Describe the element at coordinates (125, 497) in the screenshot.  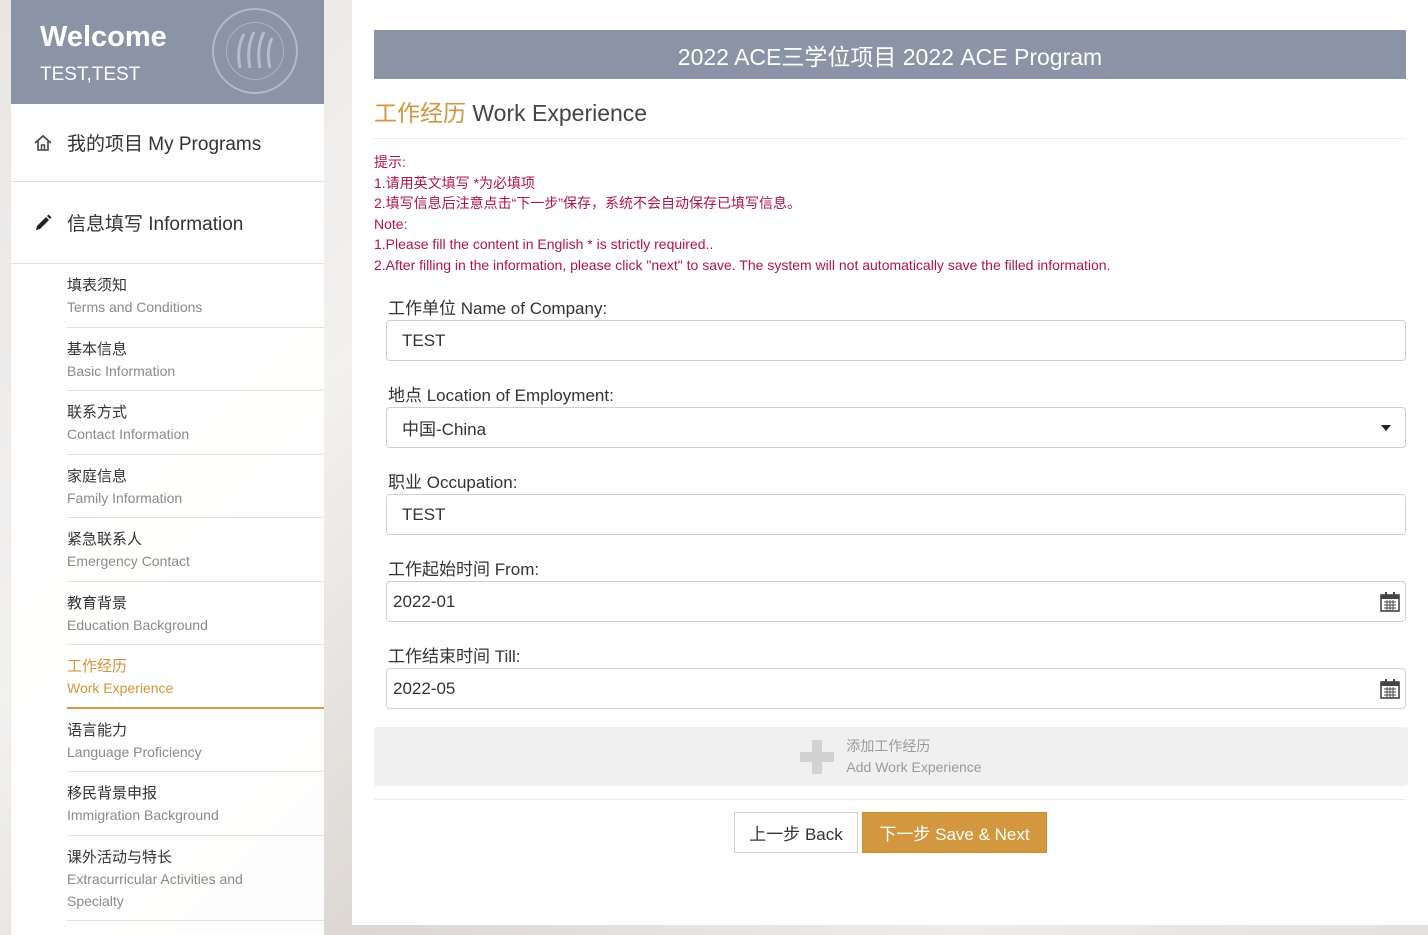
I see `sidebar-item-en: Family Information` at that location.